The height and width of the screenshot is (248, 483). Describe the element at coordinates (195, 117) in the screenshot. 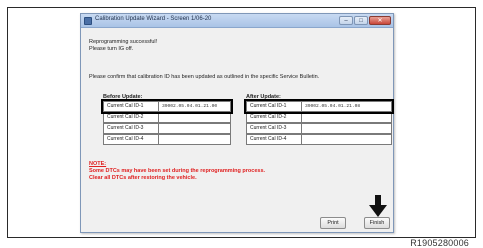

I see `before-cal-id-2-value` at that location.